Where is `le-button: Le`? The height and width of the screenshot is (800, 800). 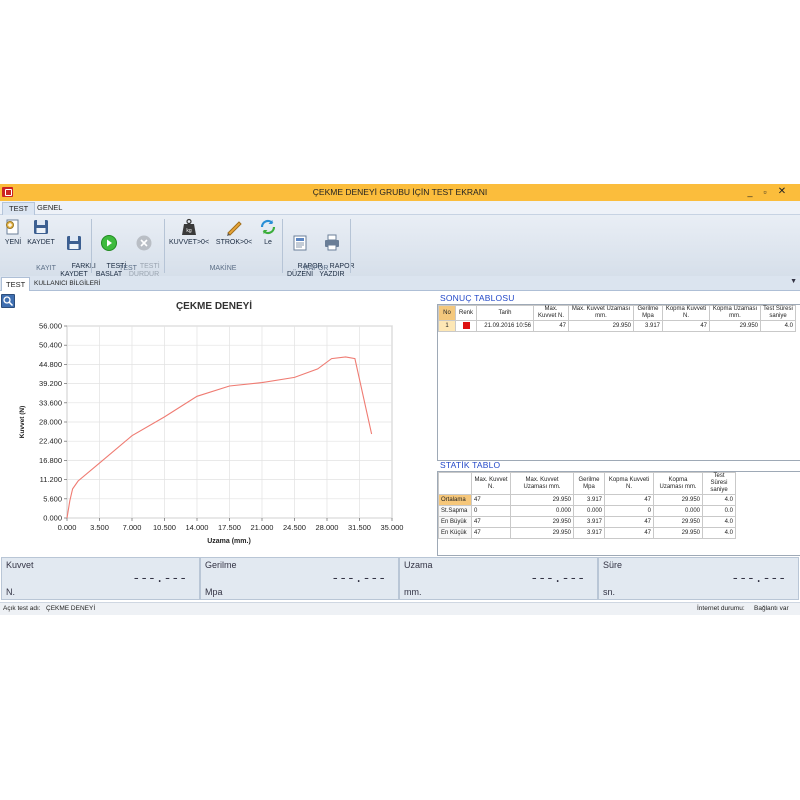 le-button: Le is located at coordinates (268, 232).